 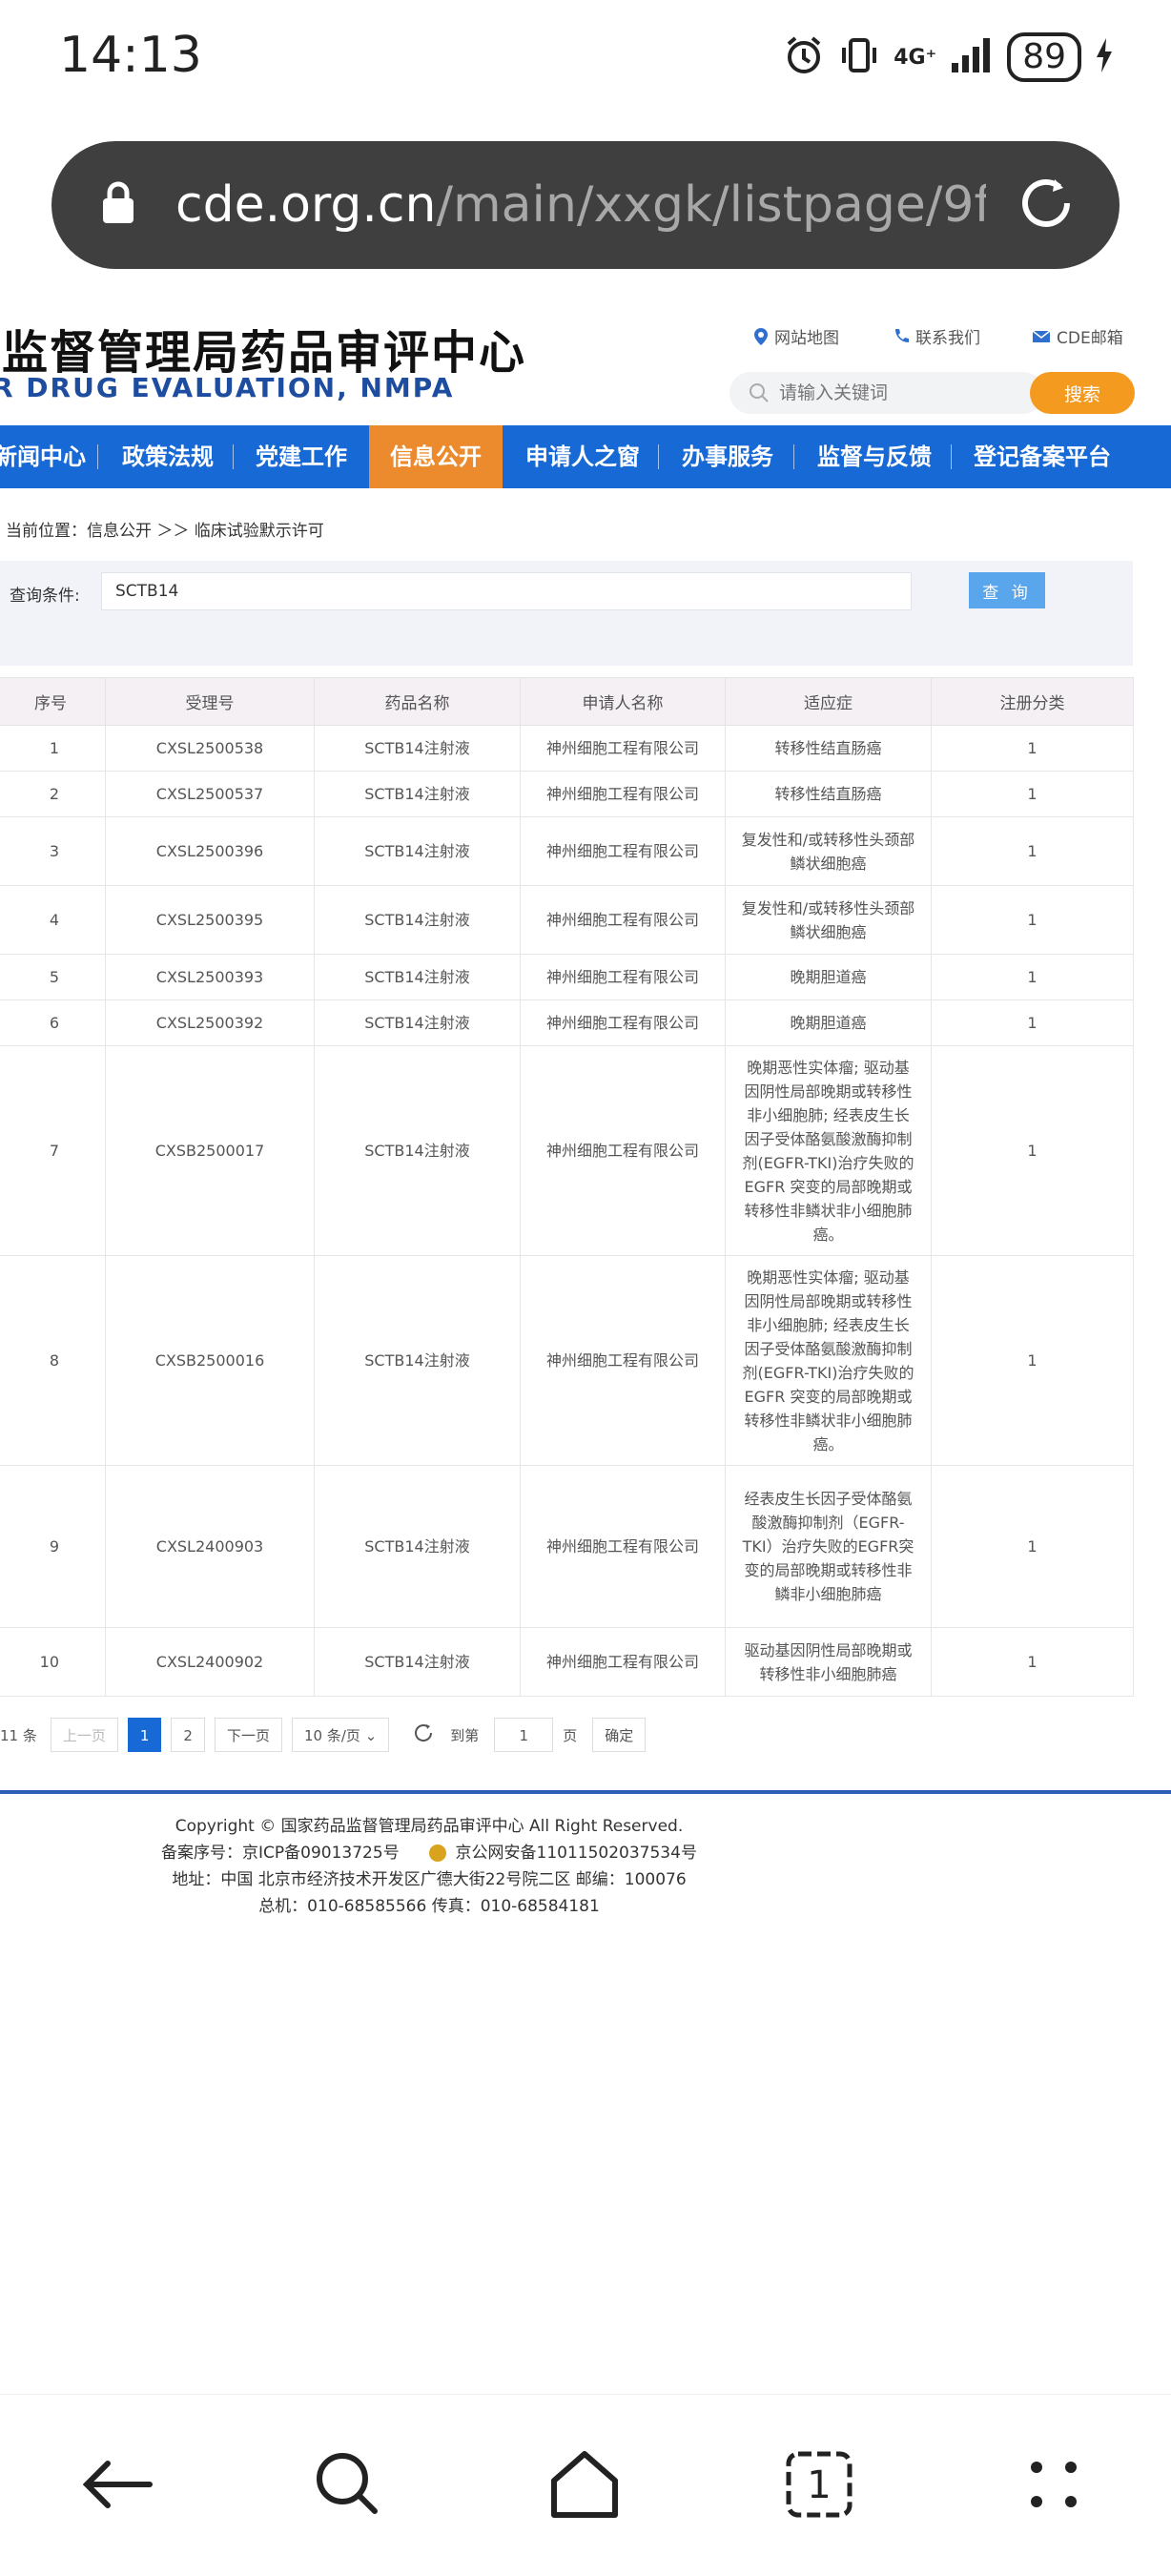 What do you see at coordinates (210, 701) in the screenshot?
I see `header-acceptance-no: 受理号` at bounding box center [210, 701].